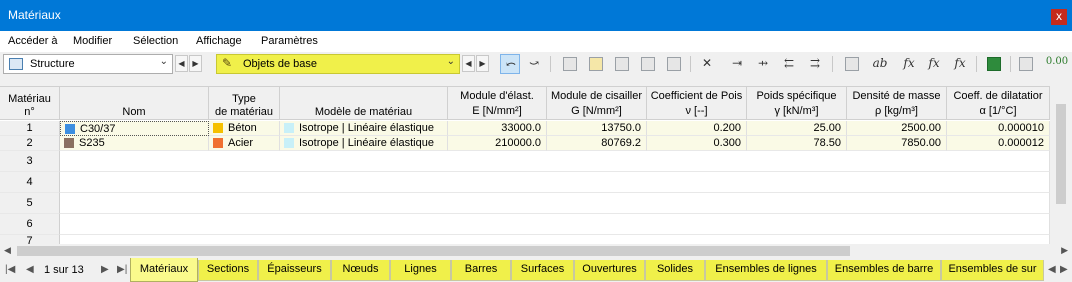 The width and height of the screenshot is (1072, 282). Describe the element at coordinates (195, 63) in the screenshot. I see `structure-next-button: ▶` at that location.